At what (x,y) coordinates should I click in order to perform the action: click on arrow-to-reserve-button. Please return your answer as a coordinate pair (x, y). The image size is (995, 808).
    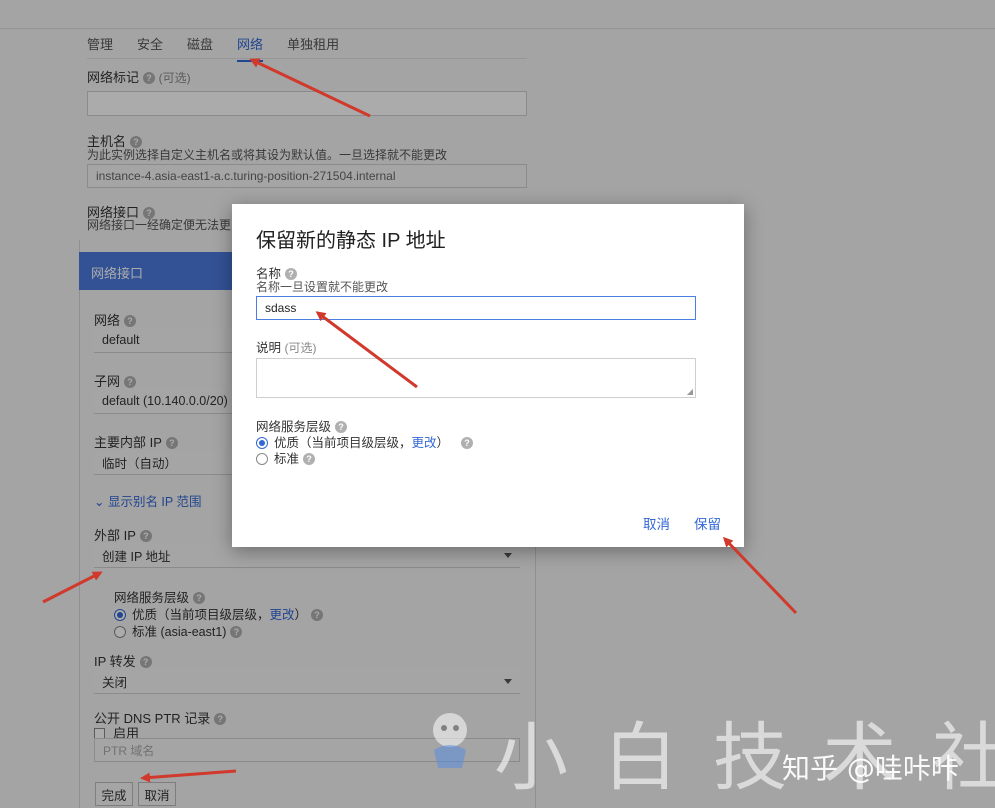
    Looking at the image, I should click on (760, 576).